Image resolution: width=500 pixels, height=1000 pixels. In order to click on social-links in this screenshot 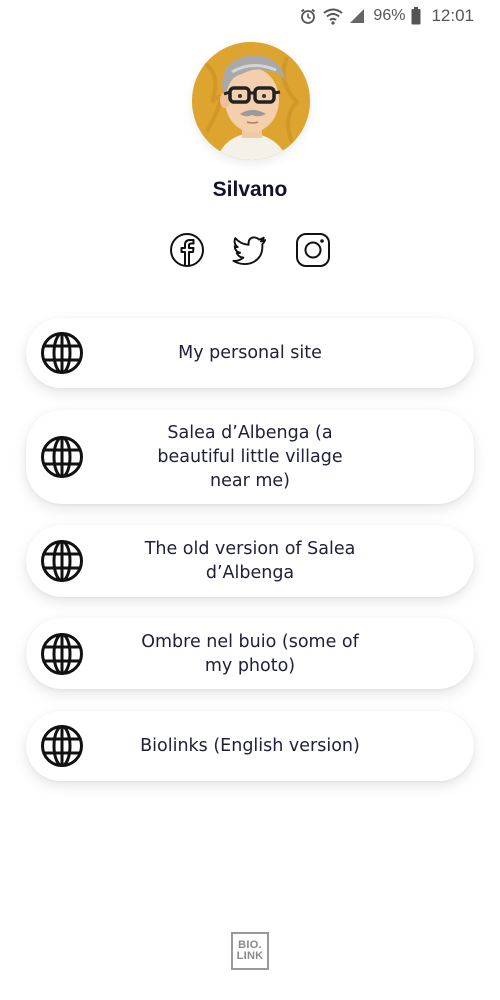, I will do `click(250, 250)`.